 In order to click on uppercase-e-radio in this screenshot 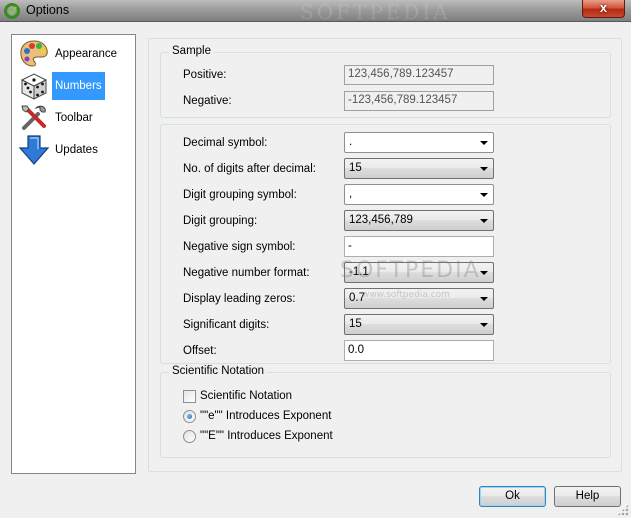, I will do `click(189, 436)`.